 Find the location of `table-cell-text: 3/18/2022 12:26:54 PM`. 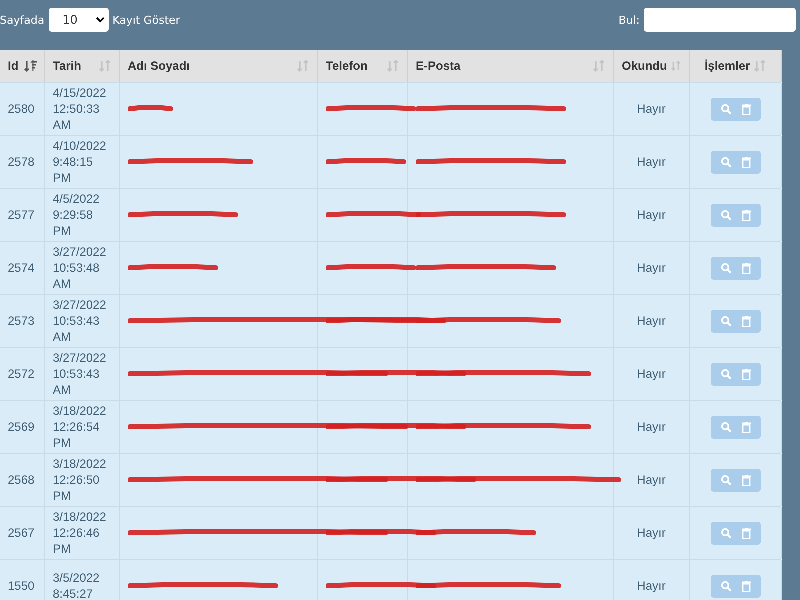

table-cell-text: 3/18/2022 12:26:54 PM is located at coordinates (80, 427).